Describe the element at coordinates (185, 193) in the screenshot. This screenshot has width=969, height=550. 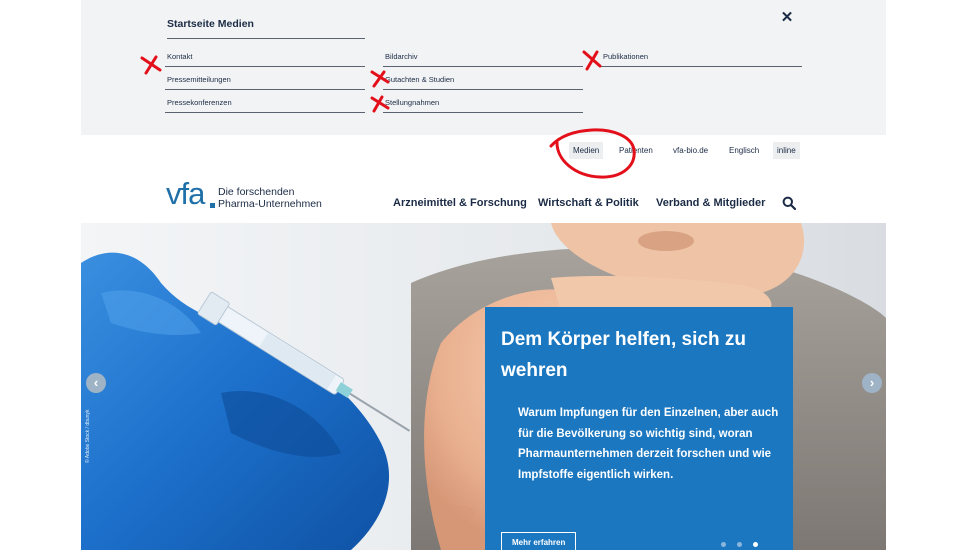
I see `logo-mark: vfa` at that location.